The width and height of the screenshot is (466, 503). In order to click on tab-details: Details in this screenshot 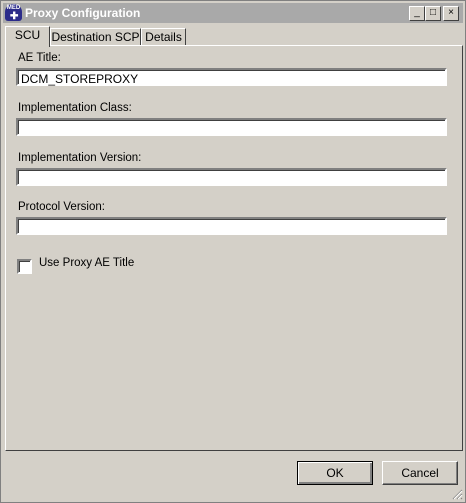, I will do `click(163, 37)`.